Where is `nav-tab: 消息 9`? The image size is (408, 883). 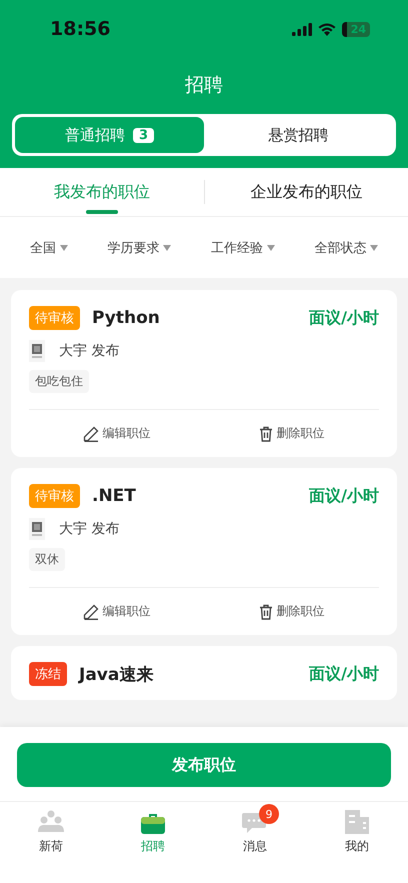
nav-tab: 消息 9 is located at coordinates (255, 842).